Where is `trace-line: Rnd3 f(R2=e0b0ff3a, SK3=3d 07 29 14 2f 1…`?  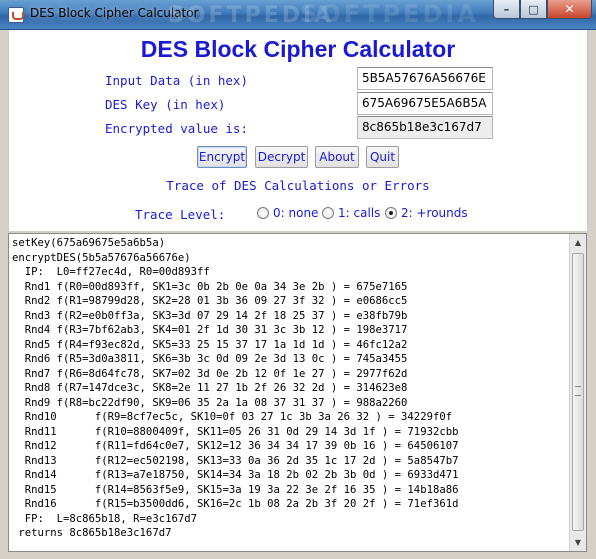 trace-line: Rnd3 f(R2=e0b0ff3a, SK3=3d 07 29 14 2f 1… is located at coordinates (210, 315).